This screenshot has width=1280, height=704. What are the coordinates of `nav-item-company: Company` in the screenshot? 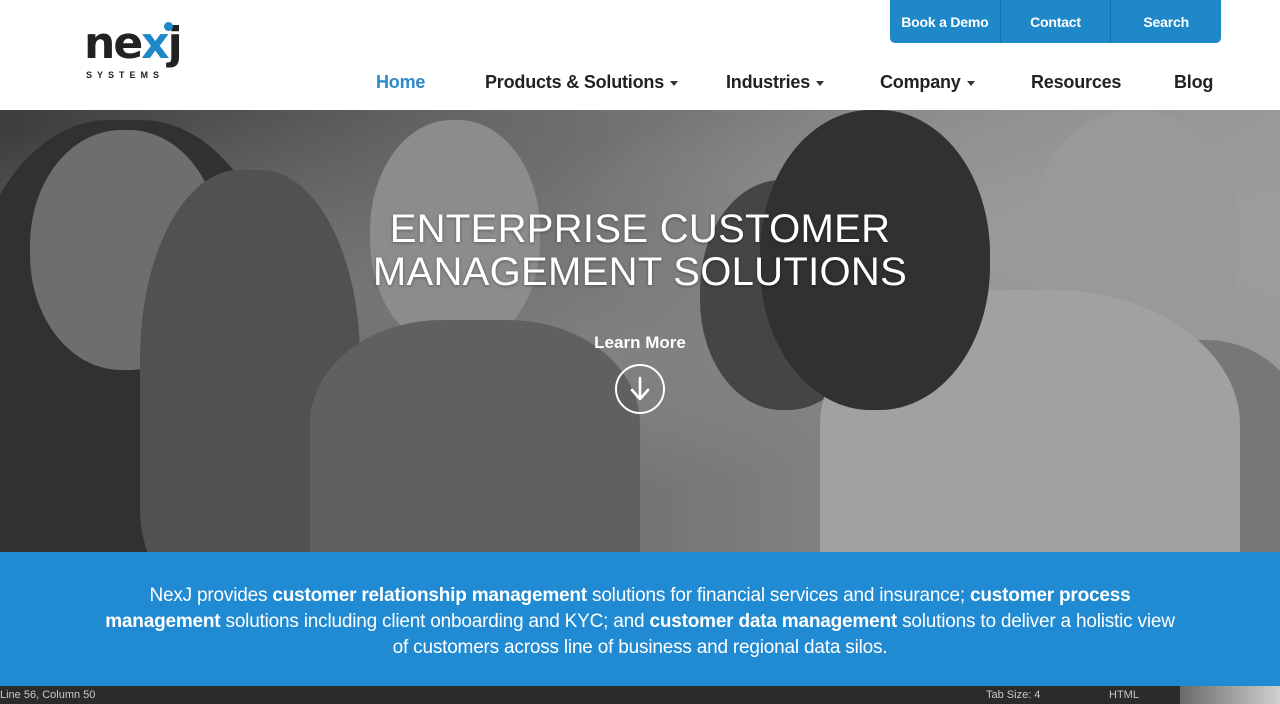 It's located at (927, 82).